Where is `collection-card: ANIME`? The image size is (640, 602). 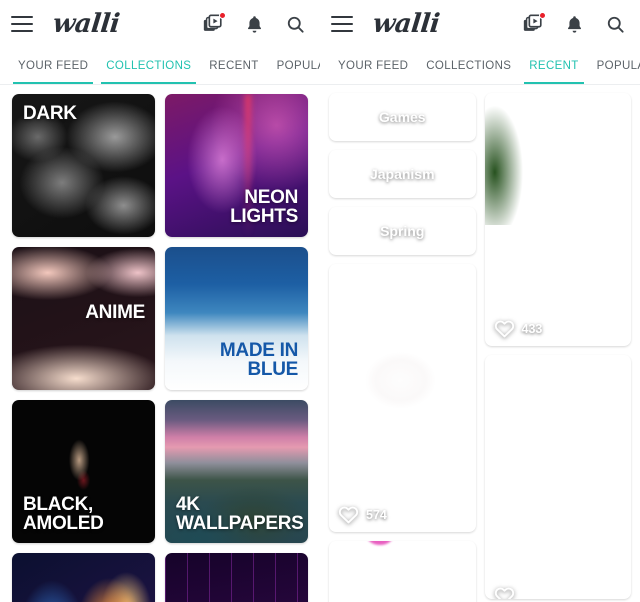
collection-card: ANIME is located at coordinates (83, 318).